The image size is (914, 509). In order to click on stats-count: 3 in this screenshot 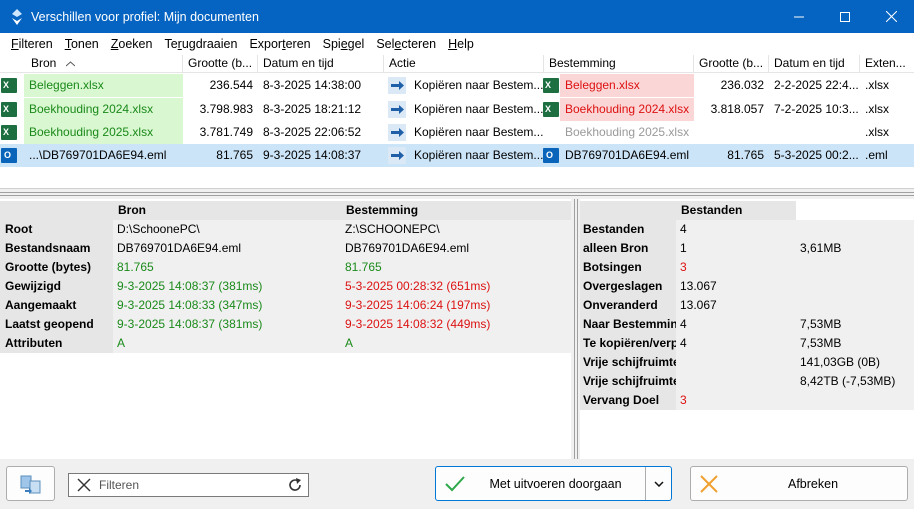, I will do `click(736, 267)`.